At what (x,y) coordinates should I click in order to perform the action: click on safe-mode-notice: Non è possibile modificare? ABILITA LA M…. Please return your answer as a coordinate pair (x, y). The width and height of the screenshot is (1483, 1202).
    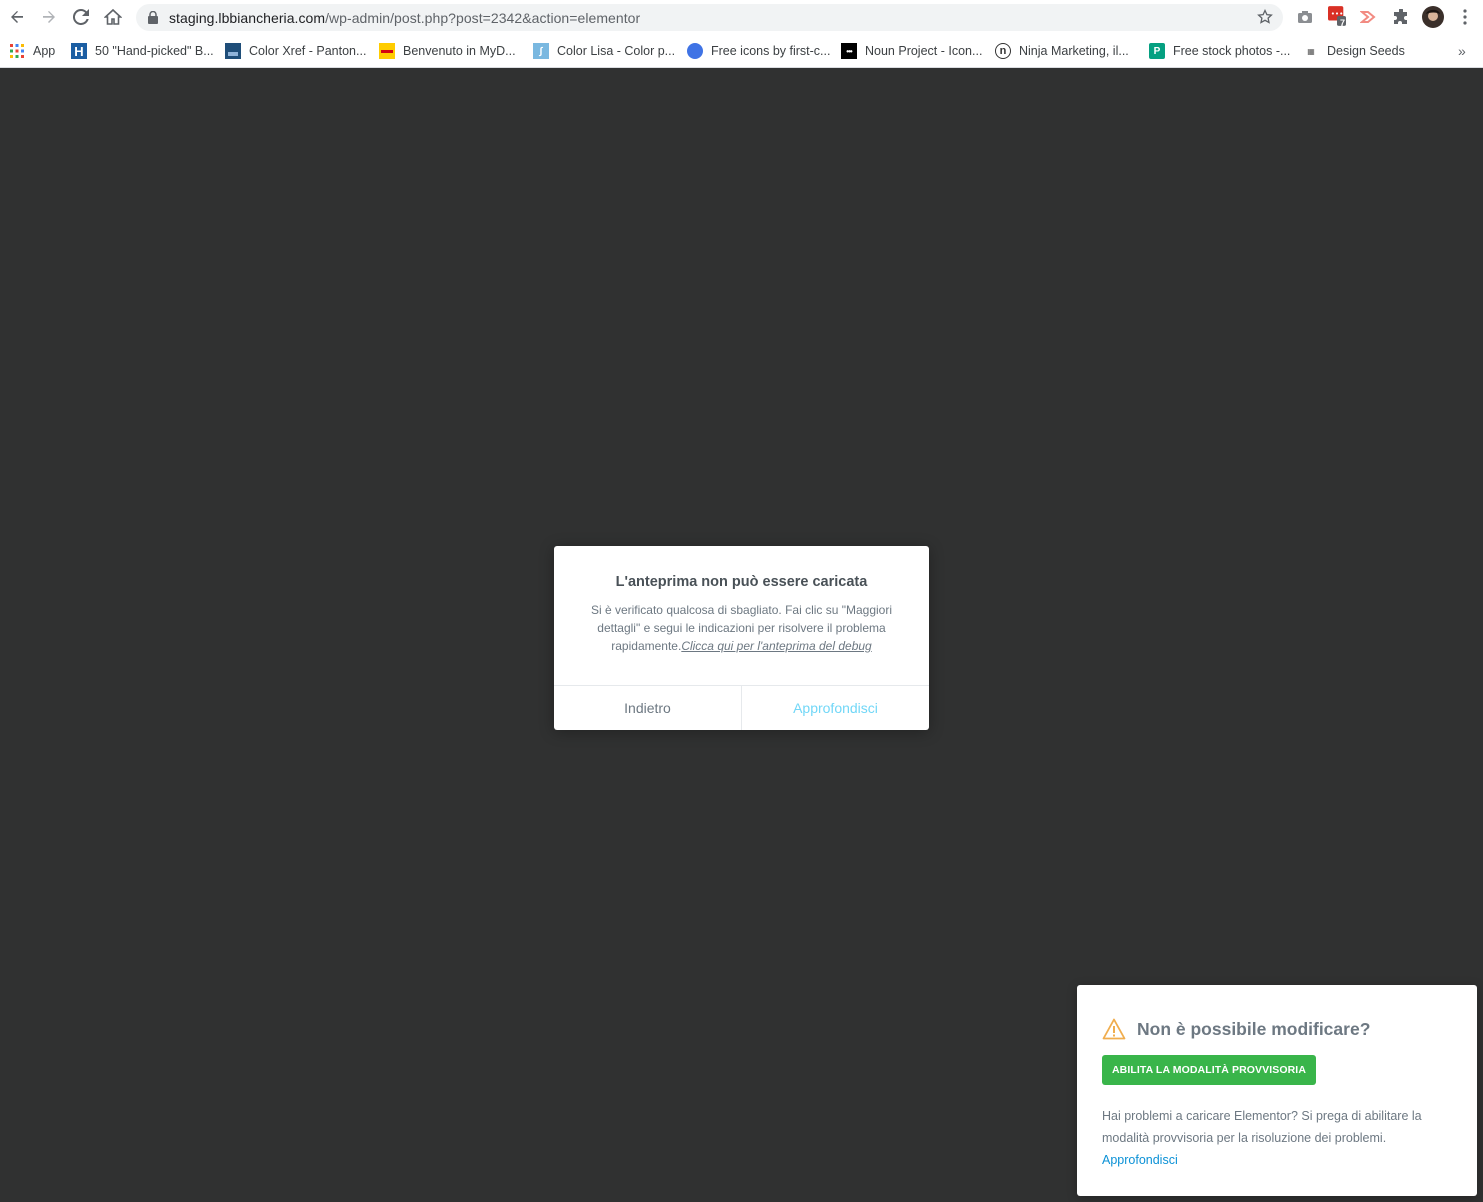
    Looking at the image, I should click on (1277, 1090).